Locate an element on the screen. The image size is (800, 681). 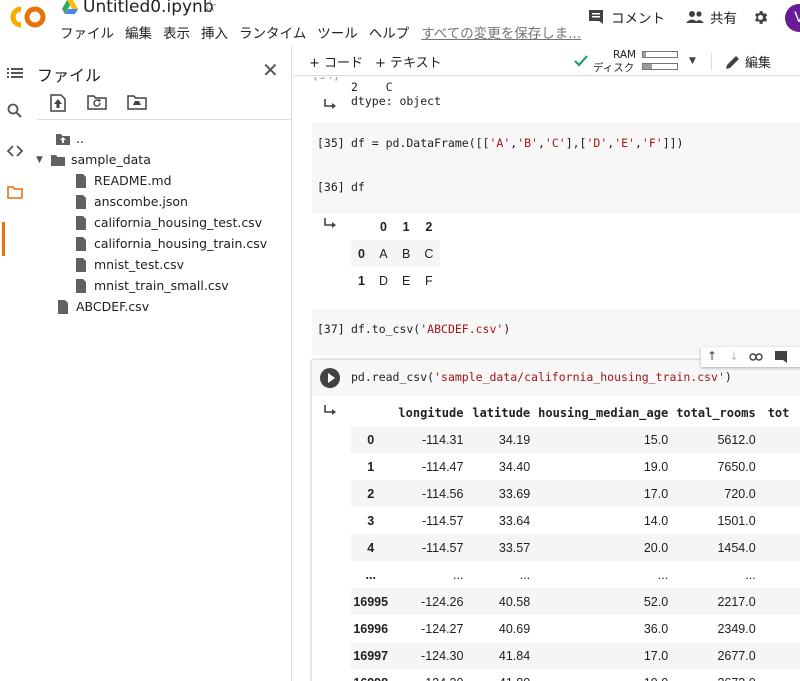
table-header-cell: 0 is located at coordinates (383, 226).